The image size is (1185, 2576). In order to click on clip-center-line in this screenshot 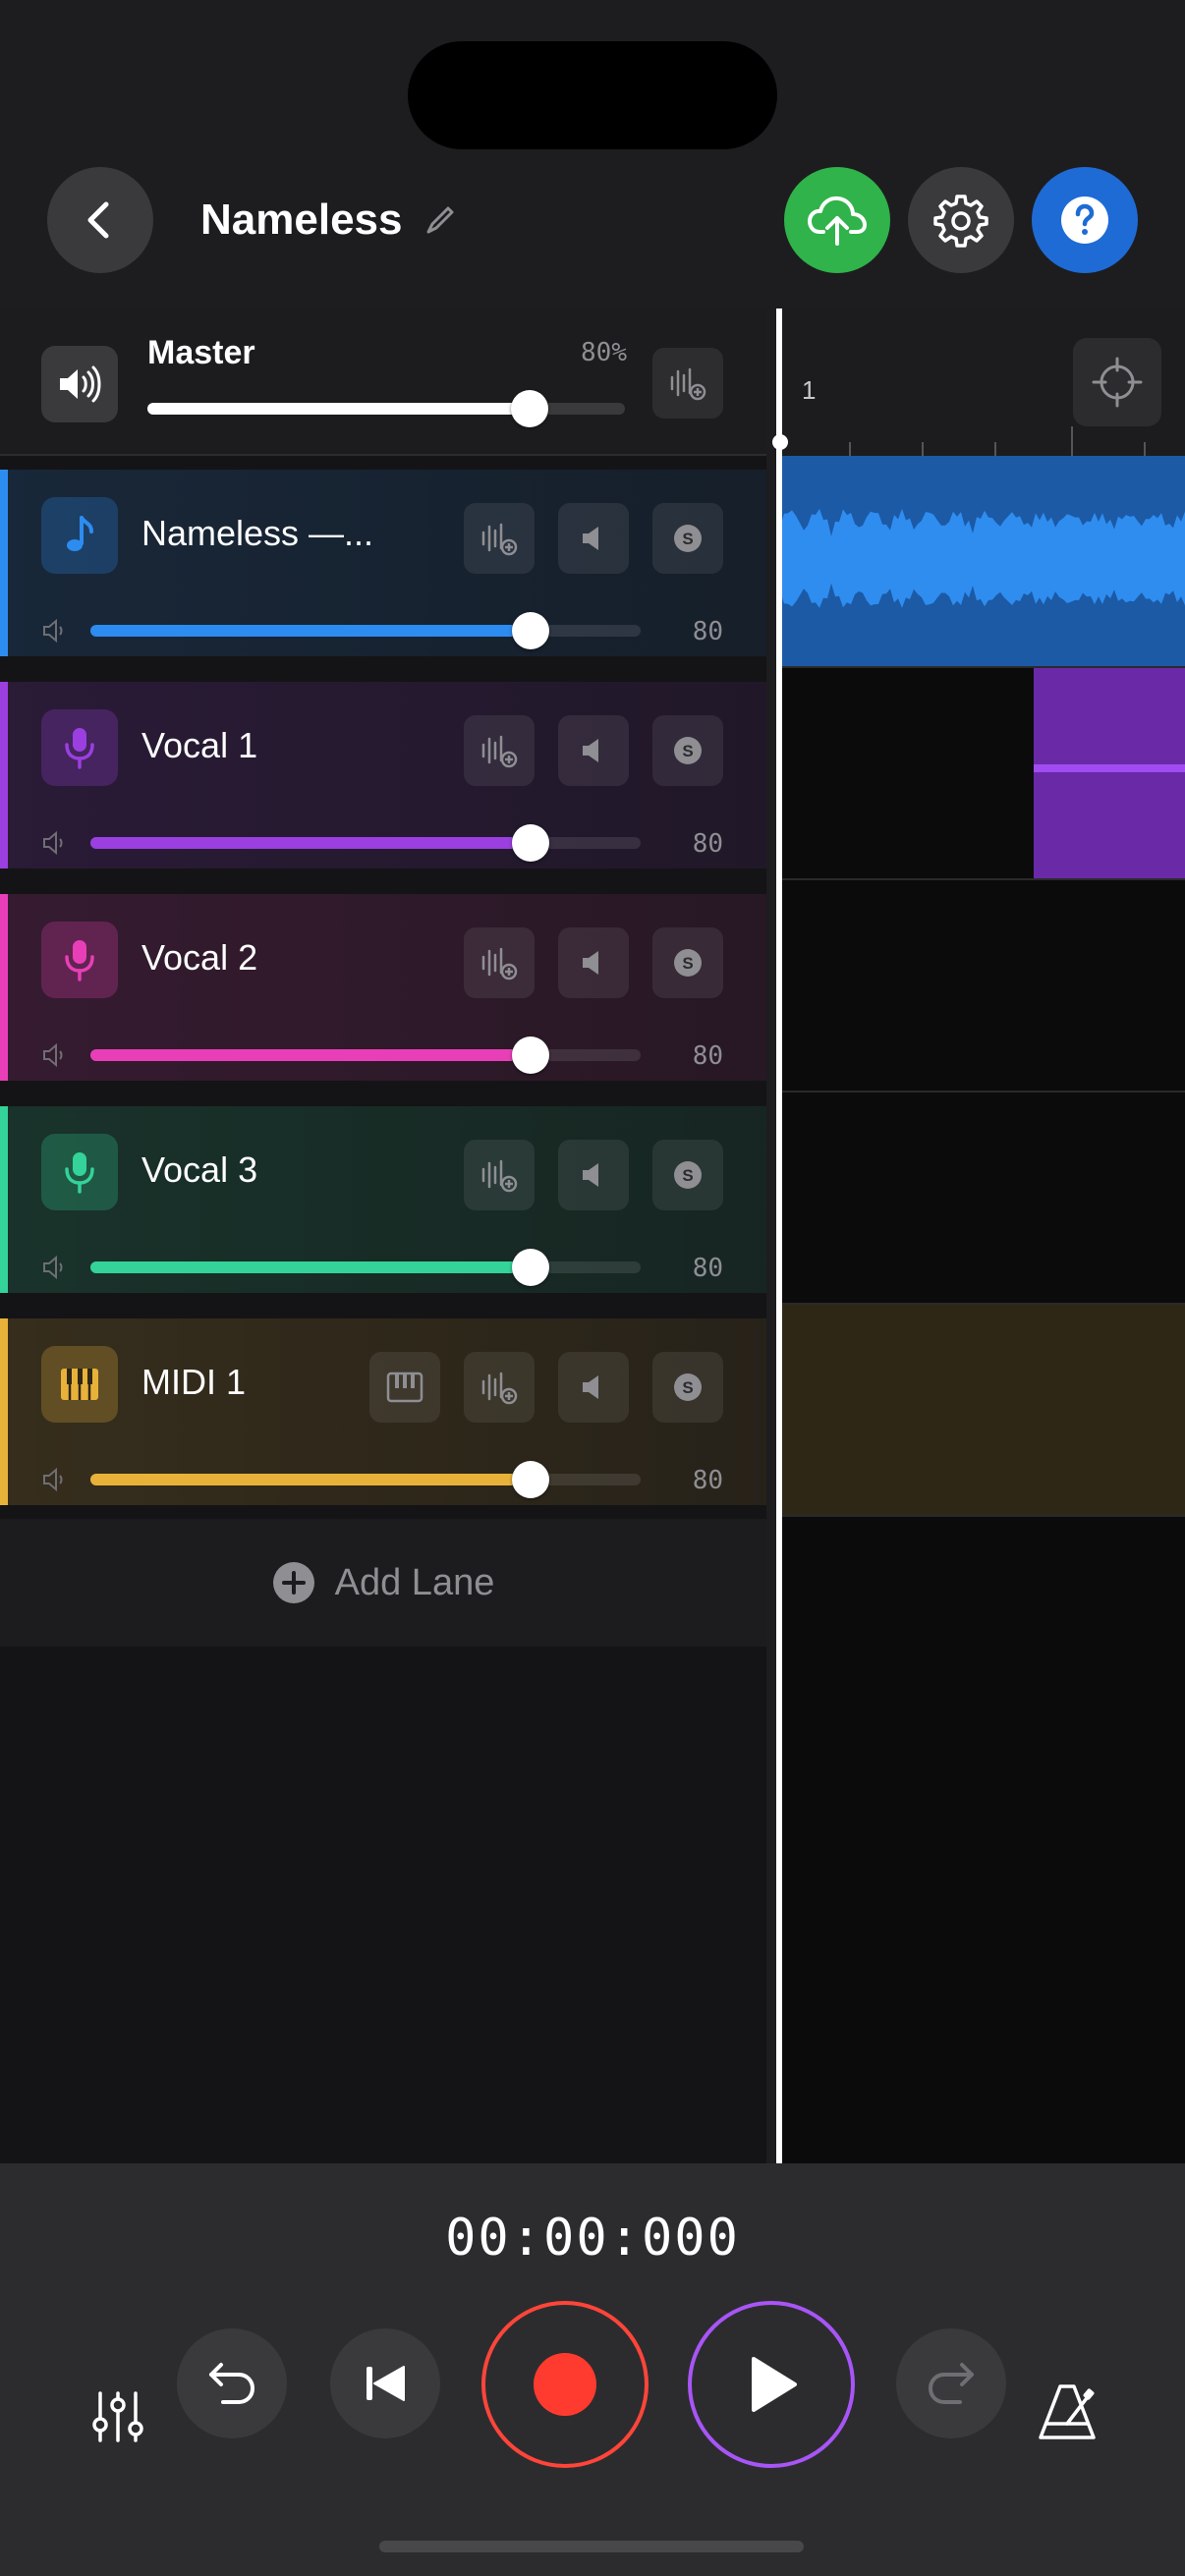, I will do `click(1110, 768)`.